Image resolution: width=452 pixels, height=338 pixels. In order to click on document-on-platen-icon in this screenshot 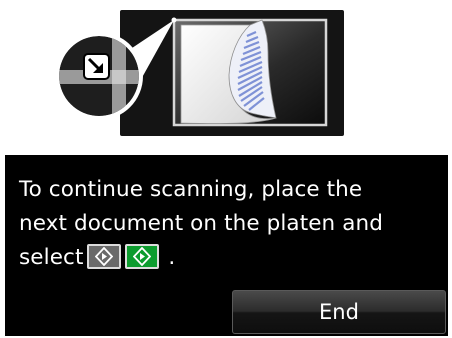, I will do `click(228, 71)`.